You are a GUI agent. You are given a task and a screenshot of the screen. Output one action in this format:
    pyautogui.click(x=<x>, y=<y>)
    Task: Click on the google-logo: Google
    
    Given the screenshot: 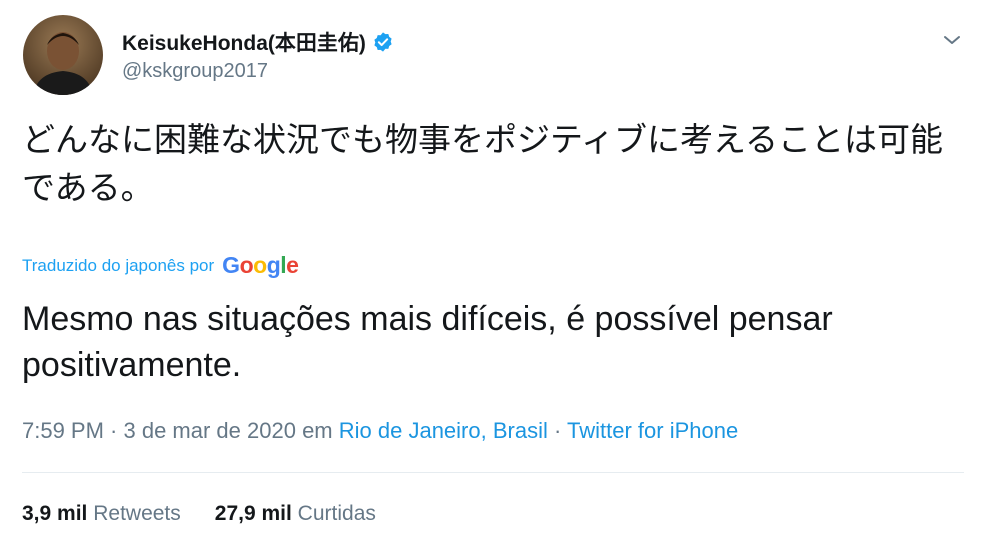 What is the action you would take?
    pyautogui.click(x=260, y=265)
    